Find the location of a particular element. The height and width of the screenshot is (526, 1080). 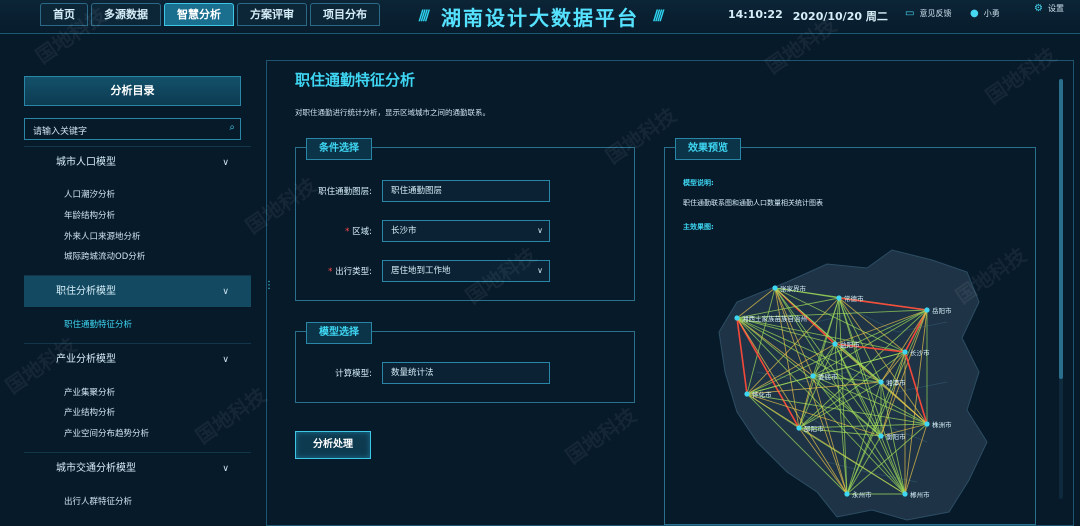

city-label: 娄底市 is located at coordinates (828, 376).